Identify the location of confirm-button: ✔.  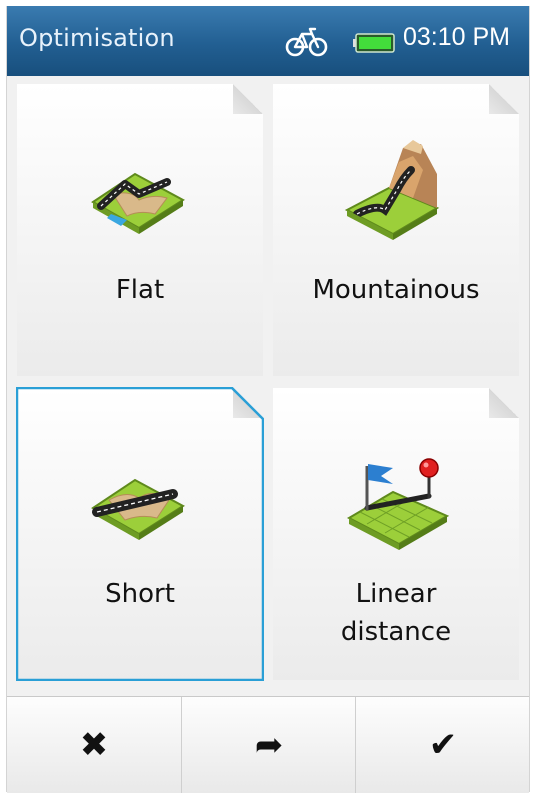
(442, 745).